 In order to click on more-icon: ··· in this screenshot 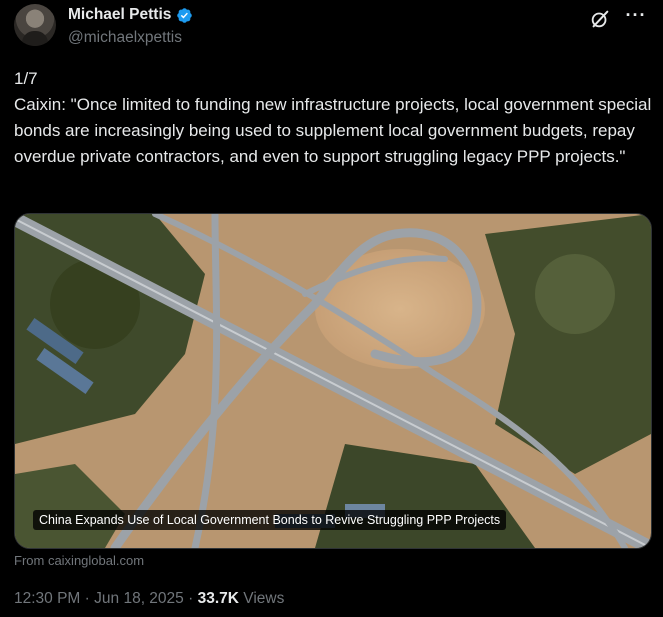, I will do `click(636, 17)`.